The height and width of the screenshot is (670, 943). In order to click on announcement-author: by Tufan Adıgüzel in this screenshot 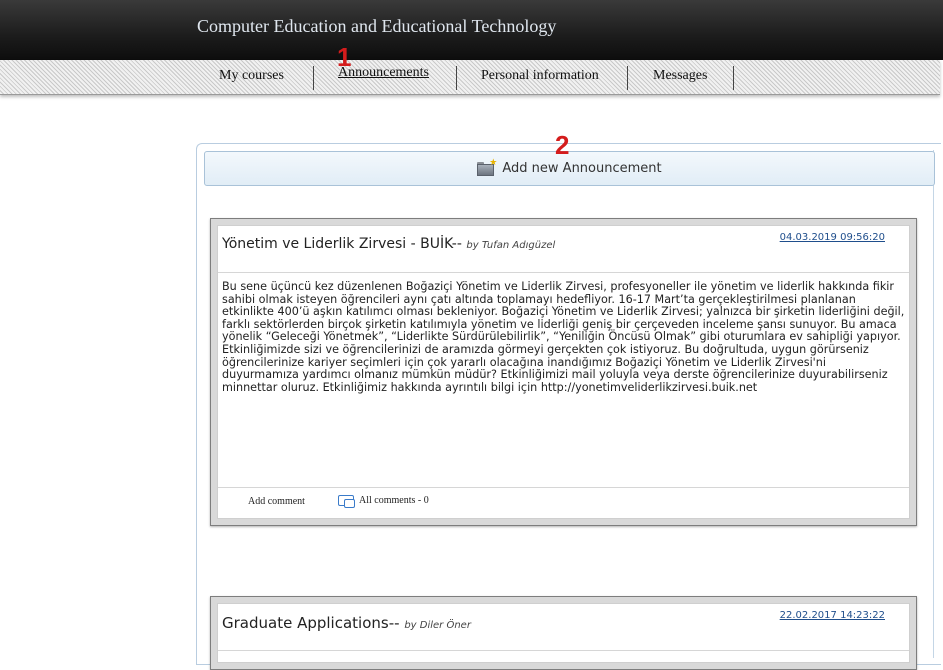, I will do `click(511, 245)`.